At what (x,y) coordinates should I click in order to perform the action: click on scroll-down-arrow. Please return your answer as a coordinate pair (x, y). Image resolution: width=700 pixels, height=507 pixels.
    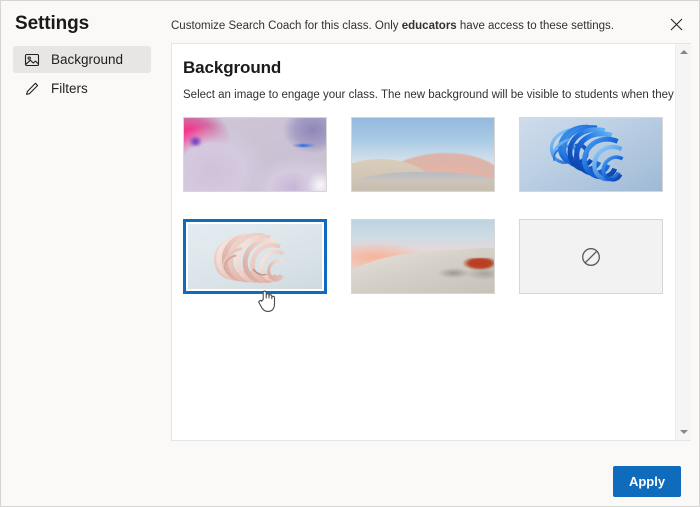
    Looking at the image, I should click on (683, 432).